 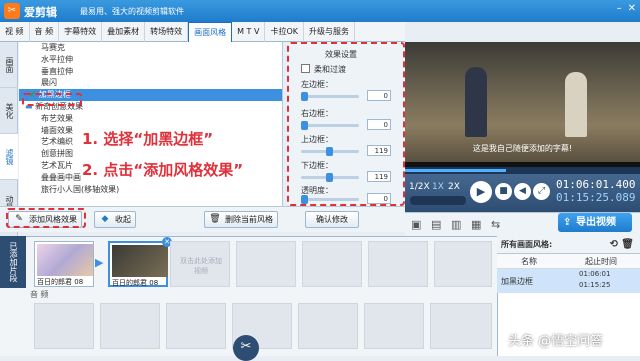 I want to click on slider-label: 下边框：, so click(x=317, y=165).